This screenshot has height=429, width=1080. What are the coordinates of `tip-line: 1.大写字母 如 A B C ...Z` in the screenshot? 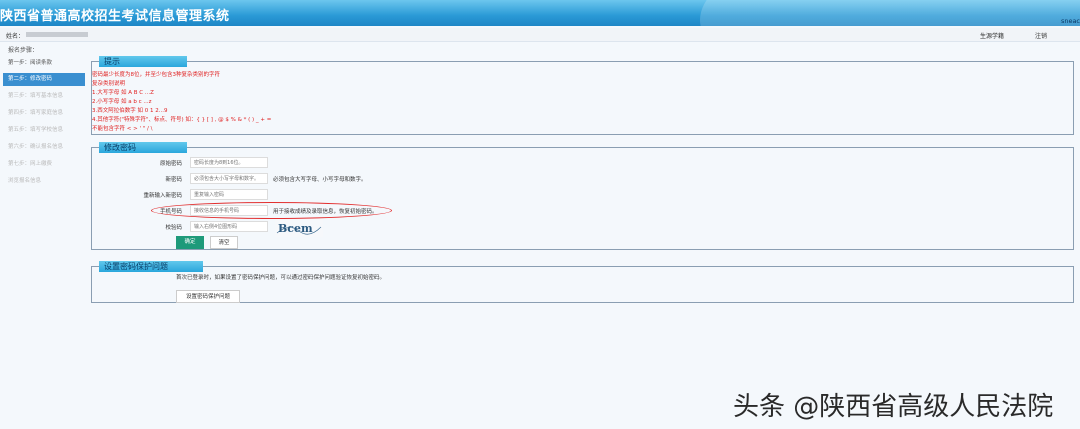 It's located at (123, 93).